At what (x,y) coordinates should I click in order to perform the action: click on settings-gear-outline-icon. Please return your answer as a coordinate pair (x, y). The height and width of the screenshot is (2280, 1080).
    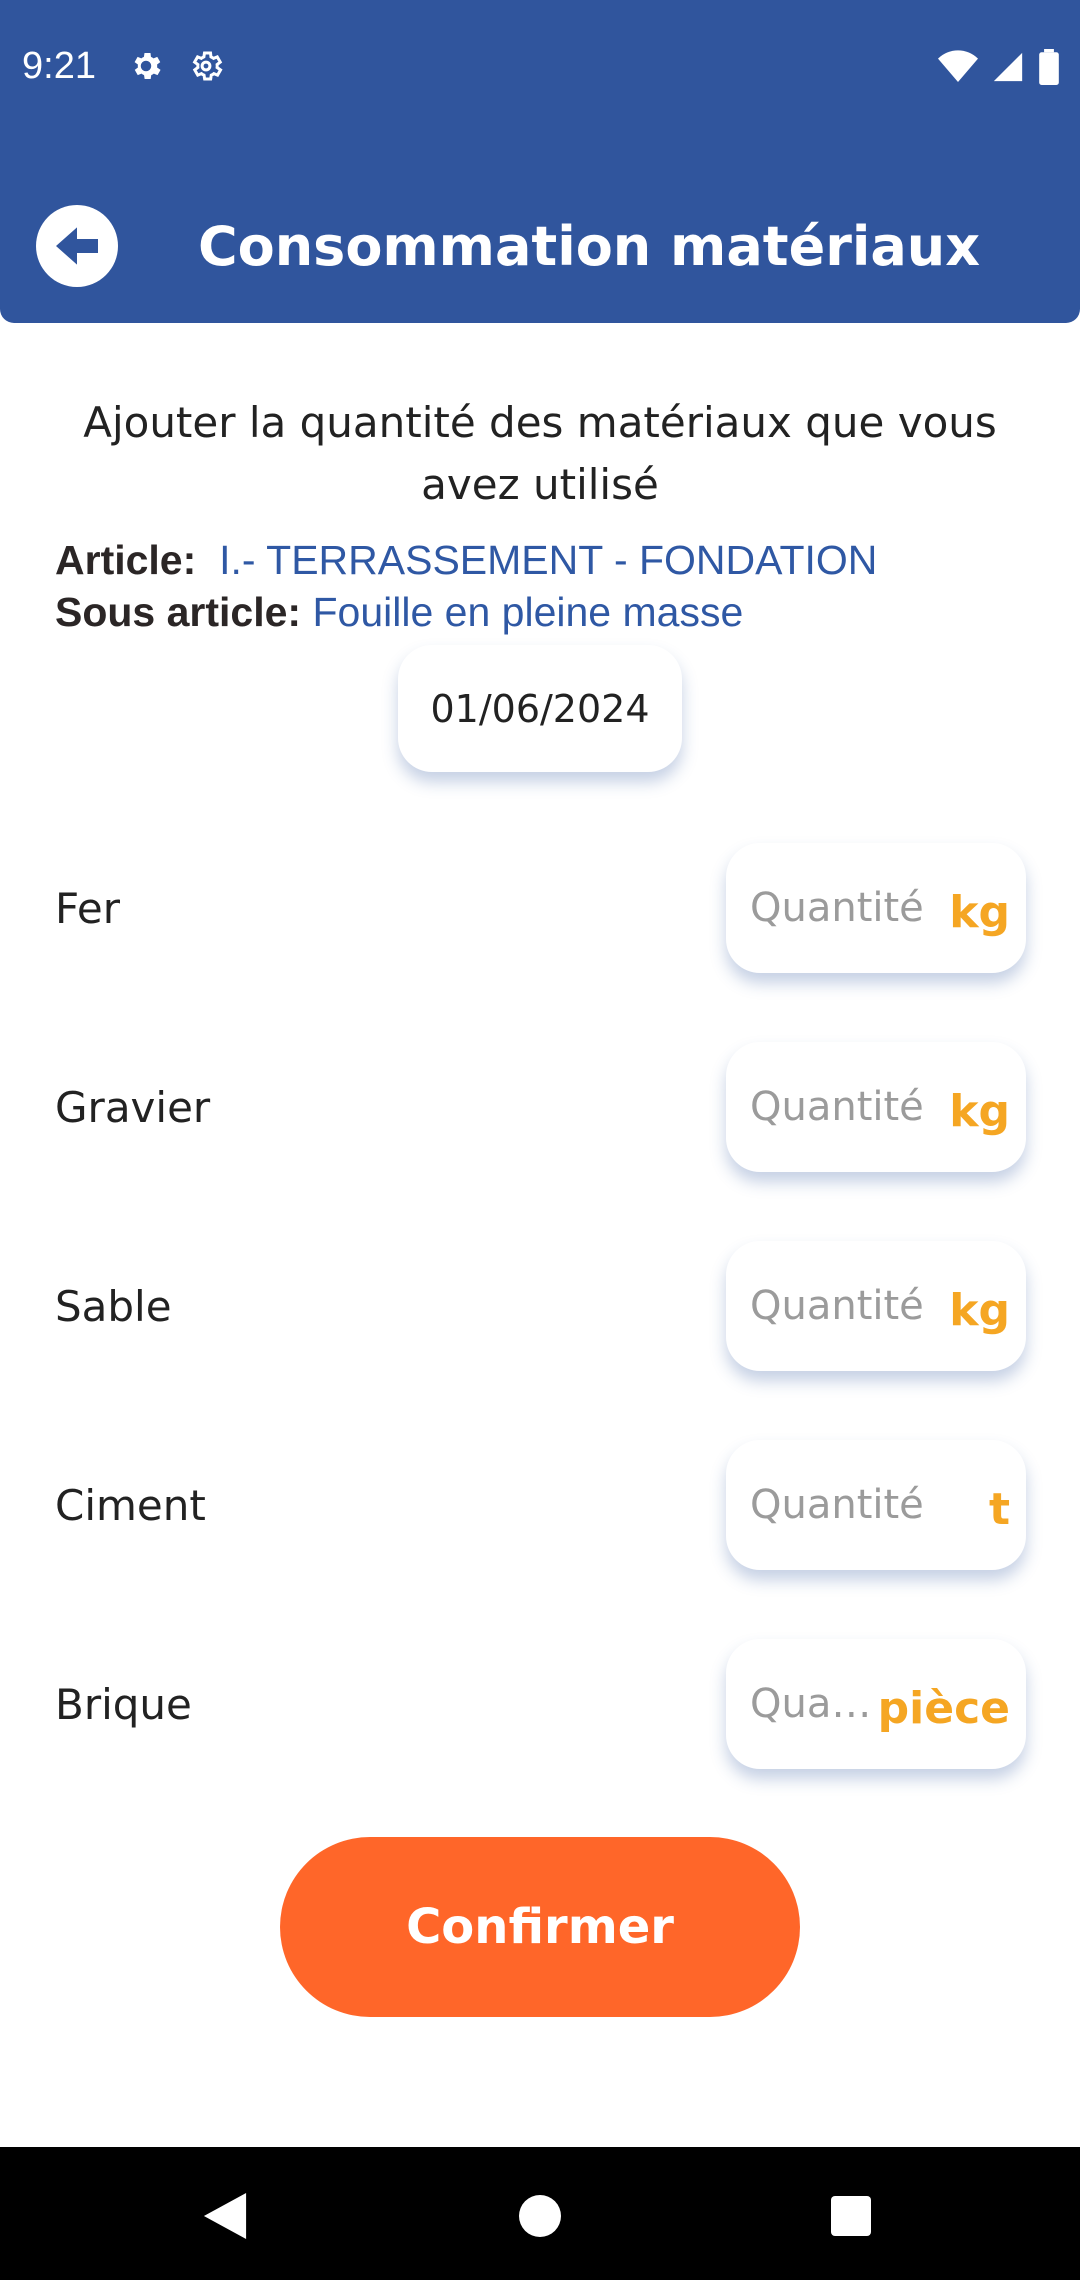
    Looking at the image, I should click on (207, 66).